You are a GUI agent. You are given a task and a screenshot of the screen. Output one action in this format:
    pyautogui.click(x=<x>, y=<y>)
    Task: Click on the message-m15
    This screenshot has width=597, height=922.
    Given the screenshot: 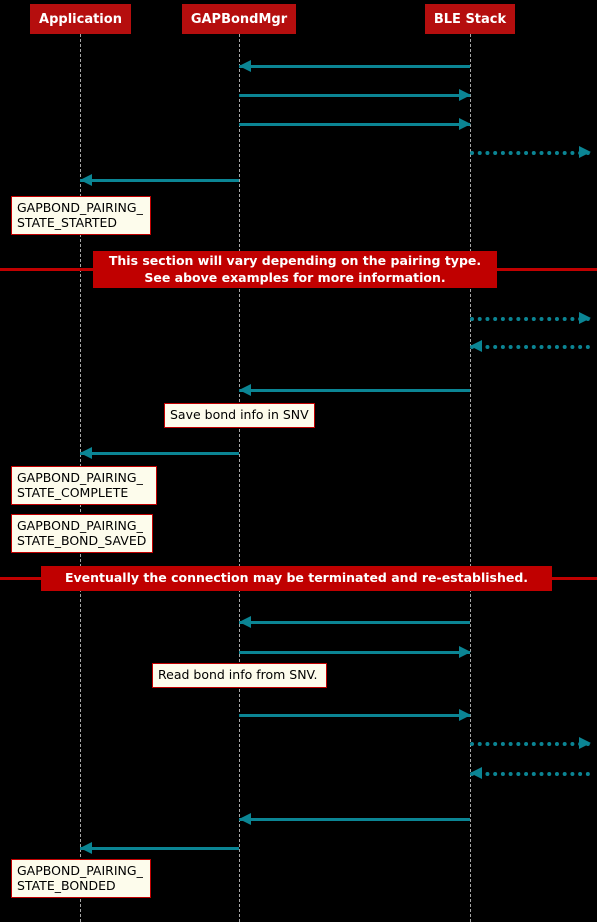 What is the action you would take?
    pyautogui.click(x=354, y=819)
    